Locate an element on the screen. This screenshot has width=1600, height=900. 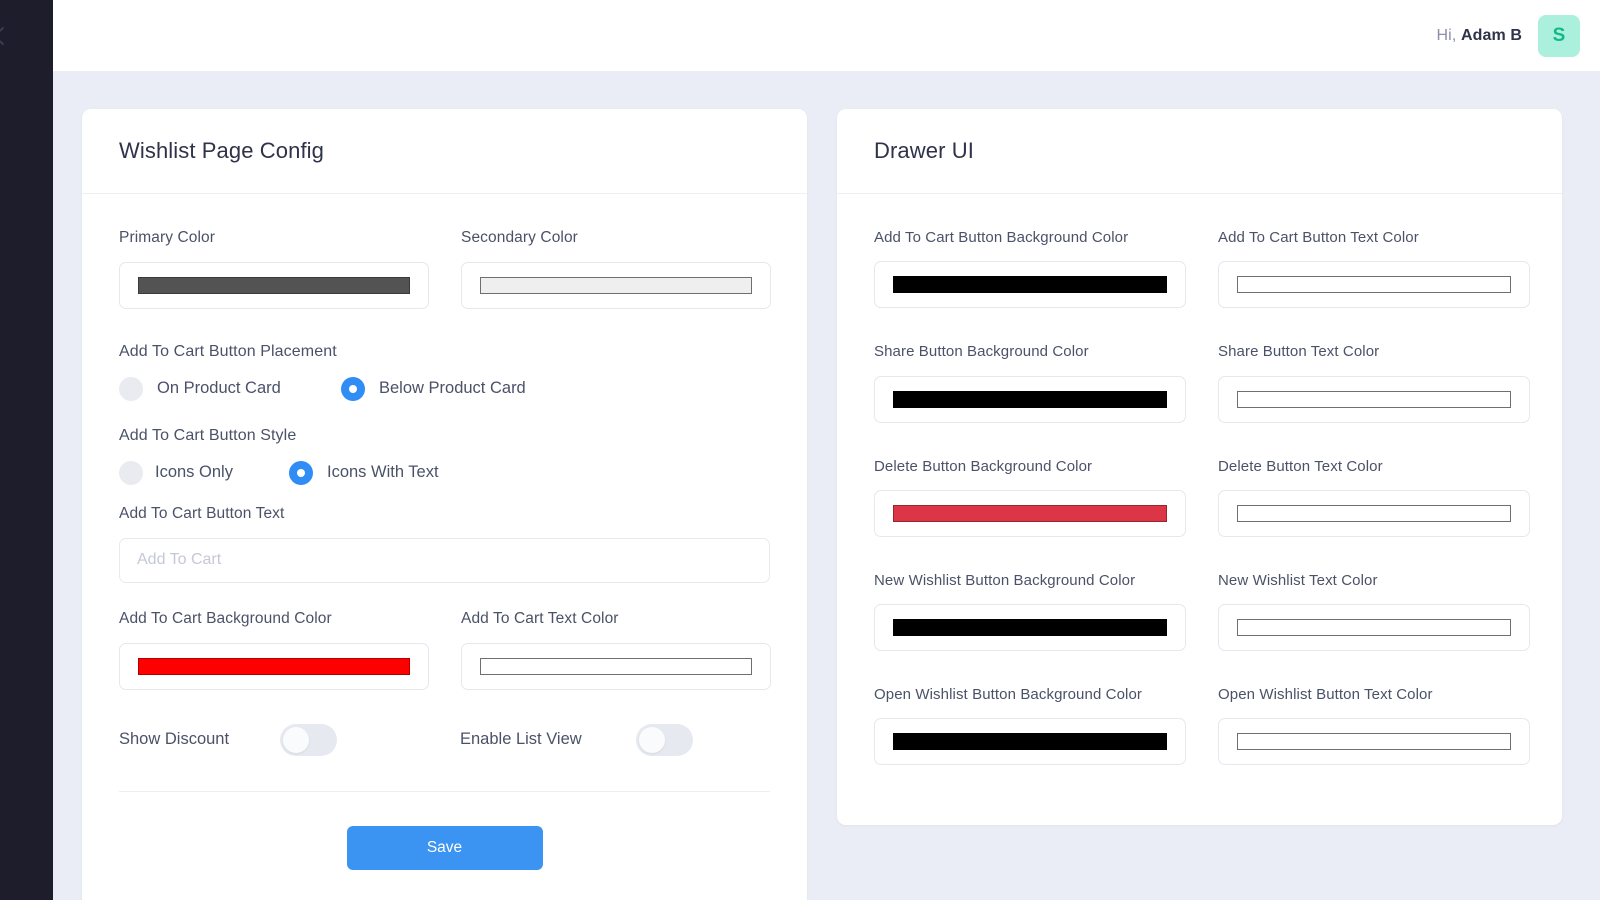
drawer-field-5: Delete Button Text Color is located at coordinates (1374, 497).